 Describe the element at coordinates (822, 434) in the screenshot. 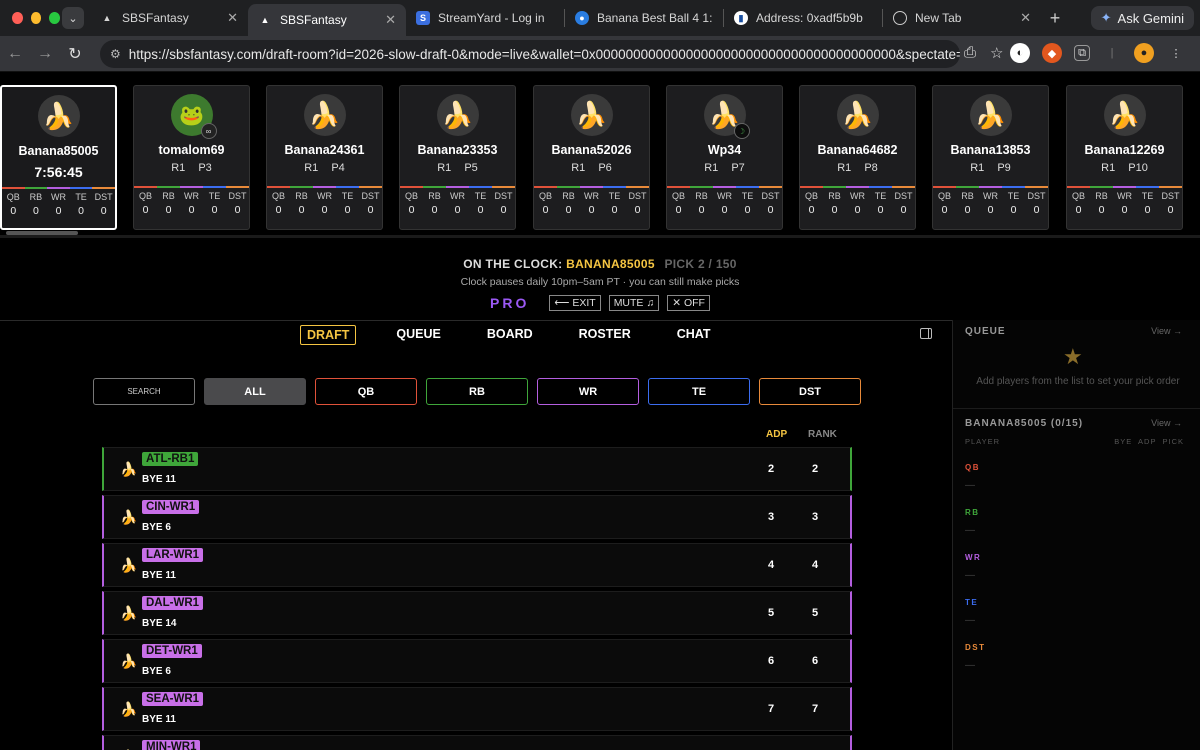

I see `rank-column-header: RANK` at that location.